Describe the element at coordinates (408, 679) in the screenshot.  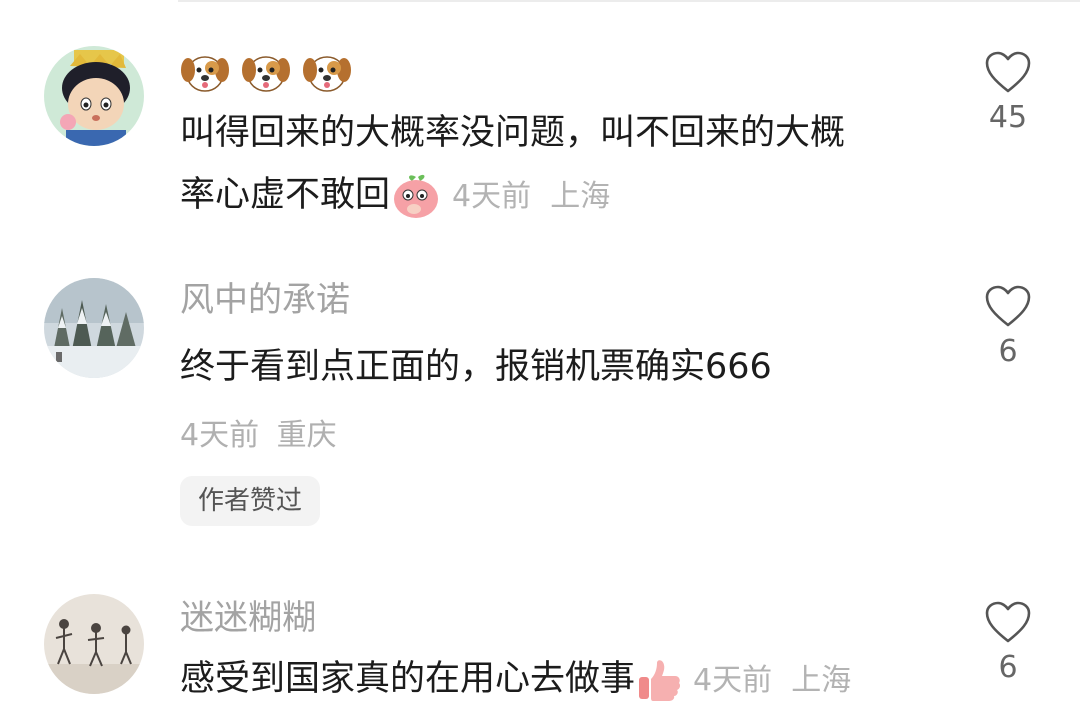
I see `comment-text-part: 感受到国家真的在用心去做事` at that location.